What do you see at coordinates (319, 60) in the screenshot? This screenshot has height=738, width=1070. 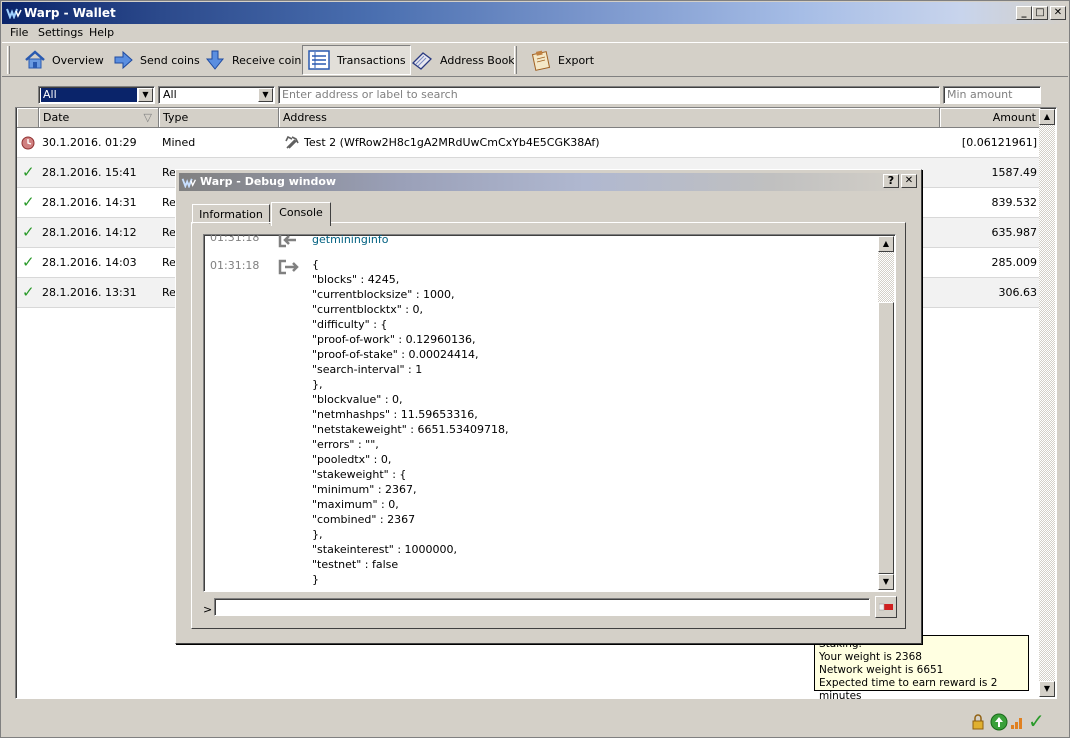 I see `list-icon` at bounding box center [319, 60].